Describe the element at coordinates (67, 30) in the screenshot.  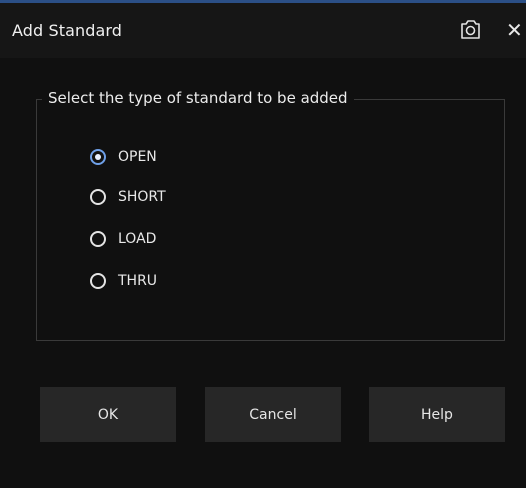
I see `dialog-title: Add Standard` at that location.